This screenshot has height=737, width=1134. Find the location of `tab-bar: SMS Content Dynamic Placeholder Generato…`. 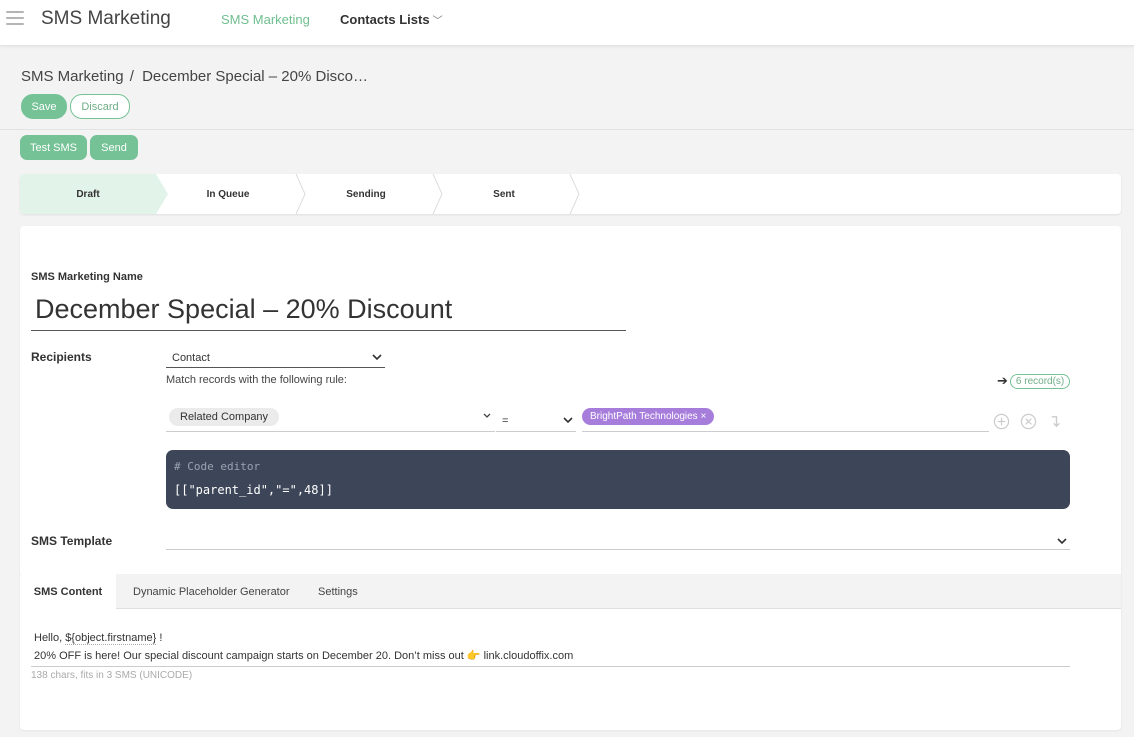

tab-bar: SMS Content Dynamic Placeholder Generato… is located at coordinates (570, 591).